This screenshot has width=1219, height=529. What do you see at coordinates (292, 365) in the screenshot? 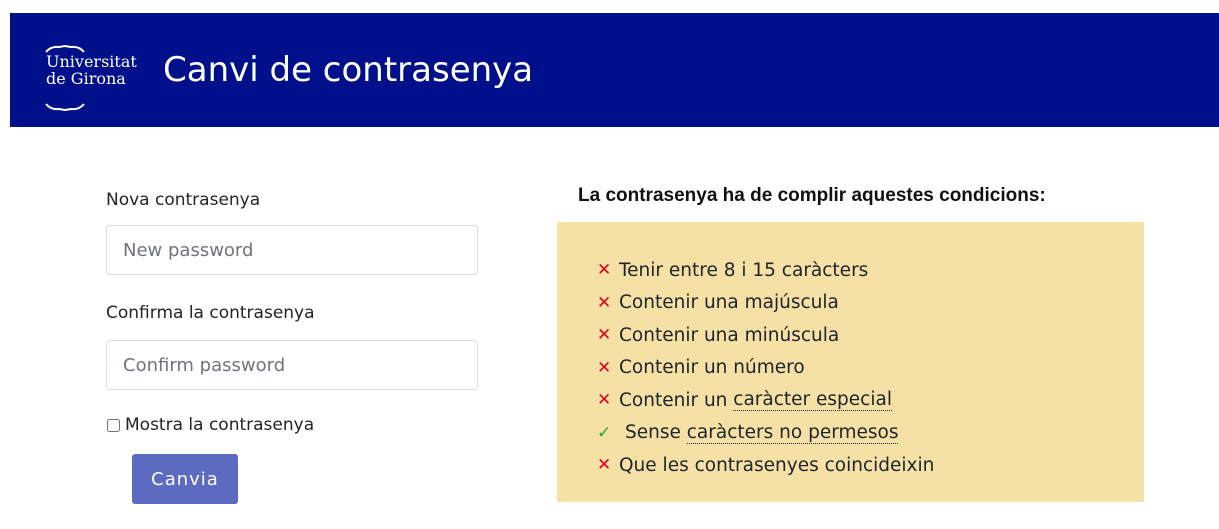
I see `confirm-password-input` at bounding box center [292, 365].